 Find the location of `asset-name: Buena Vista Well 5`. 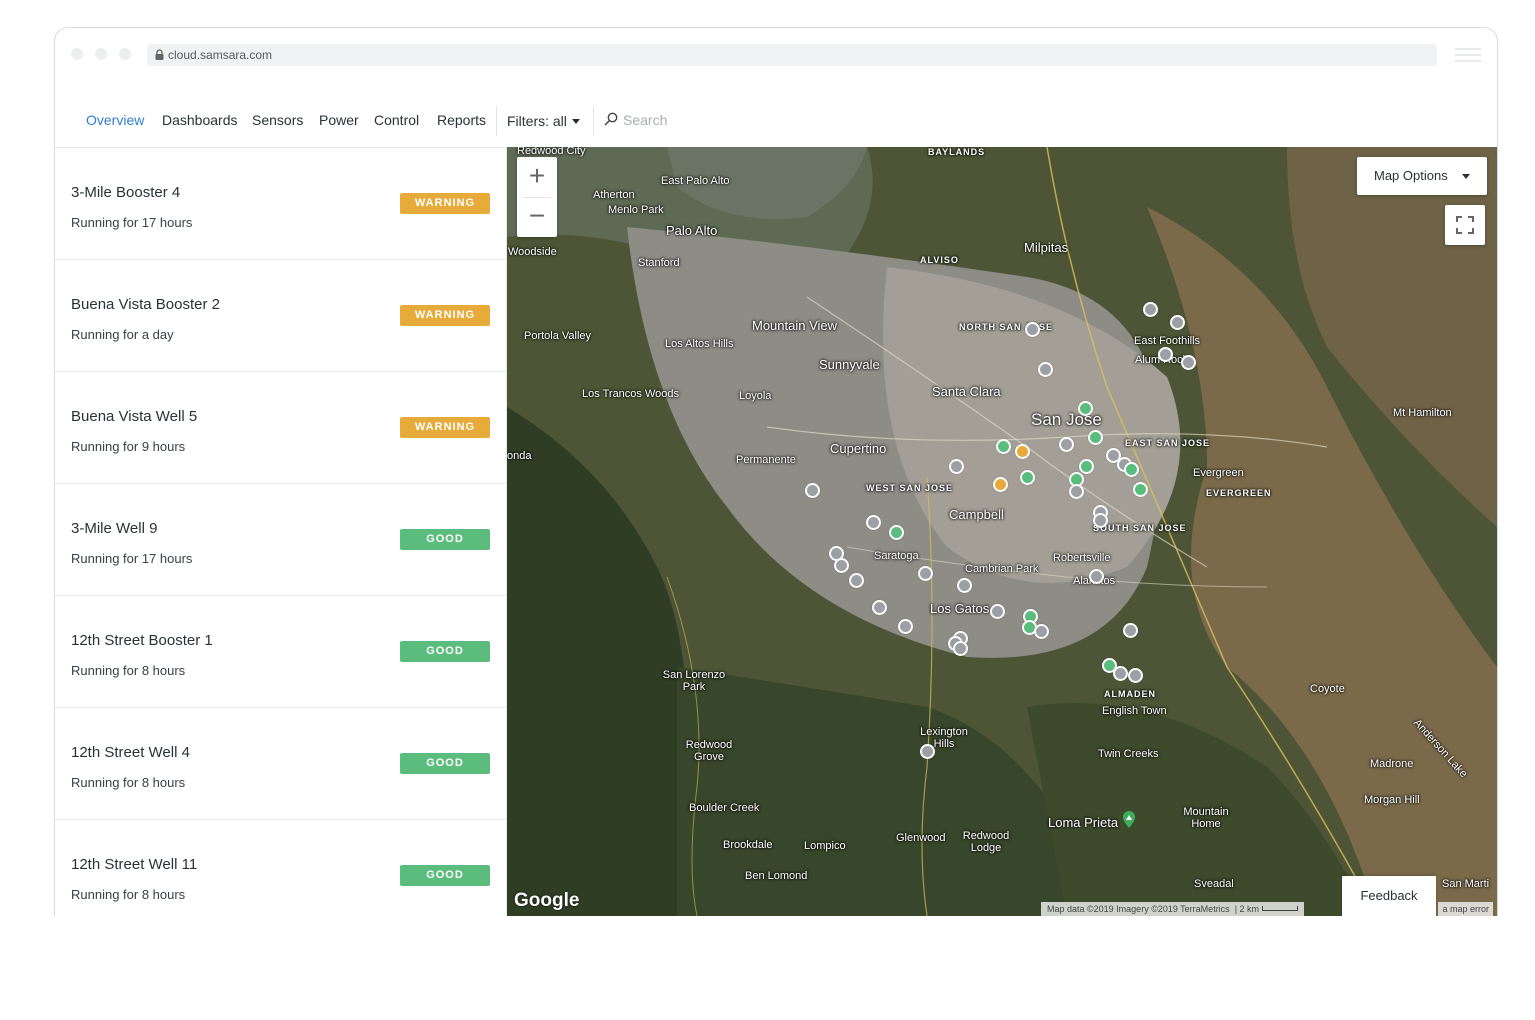

asset-name: Buena Vista Well 5 is located at coordinates (134, 416).